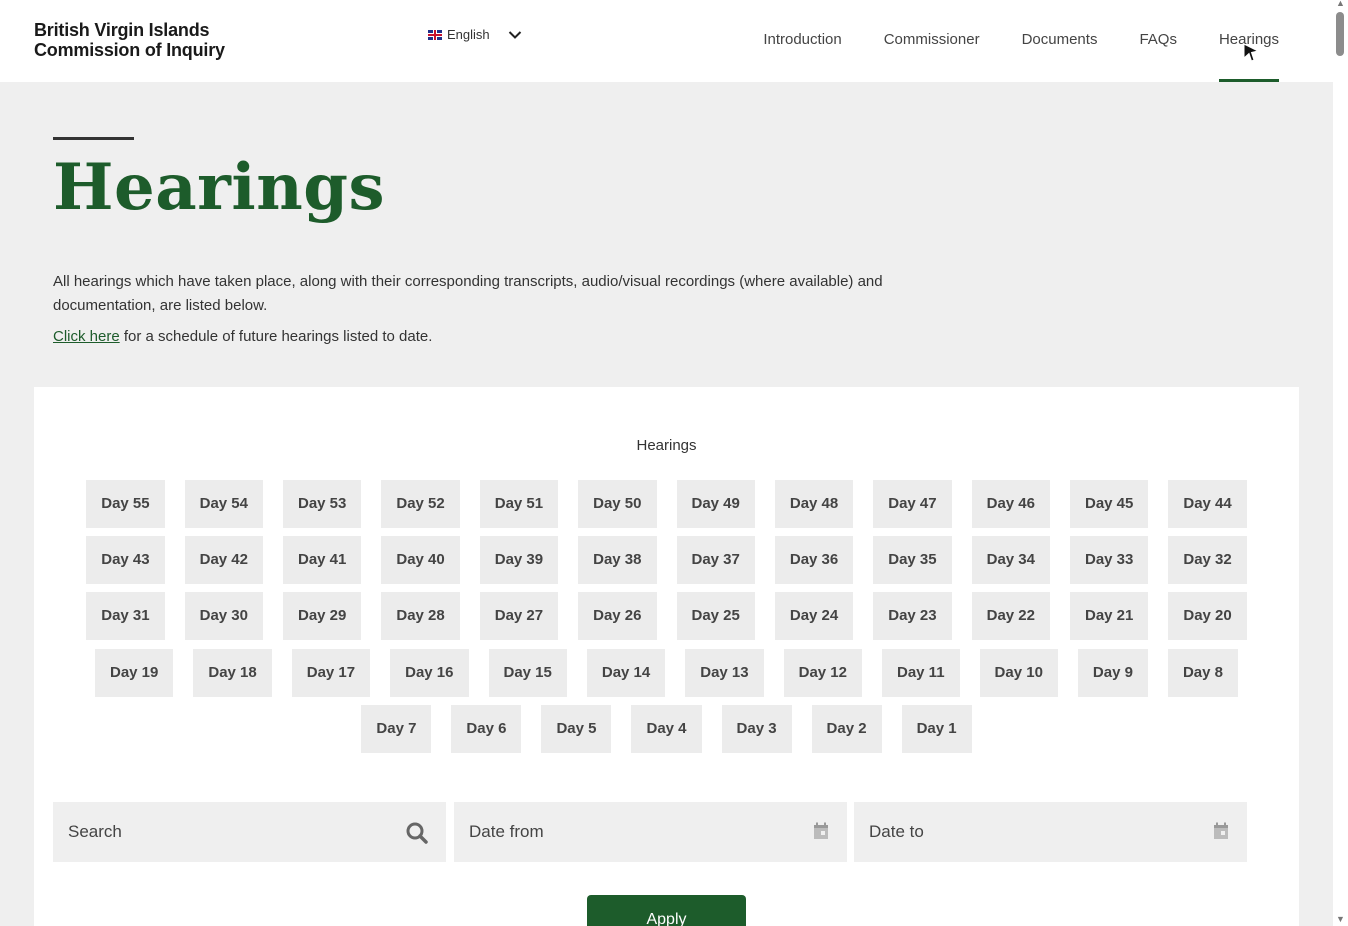  I want to click on day-button-day-5: Day 5, so click(576, 729).